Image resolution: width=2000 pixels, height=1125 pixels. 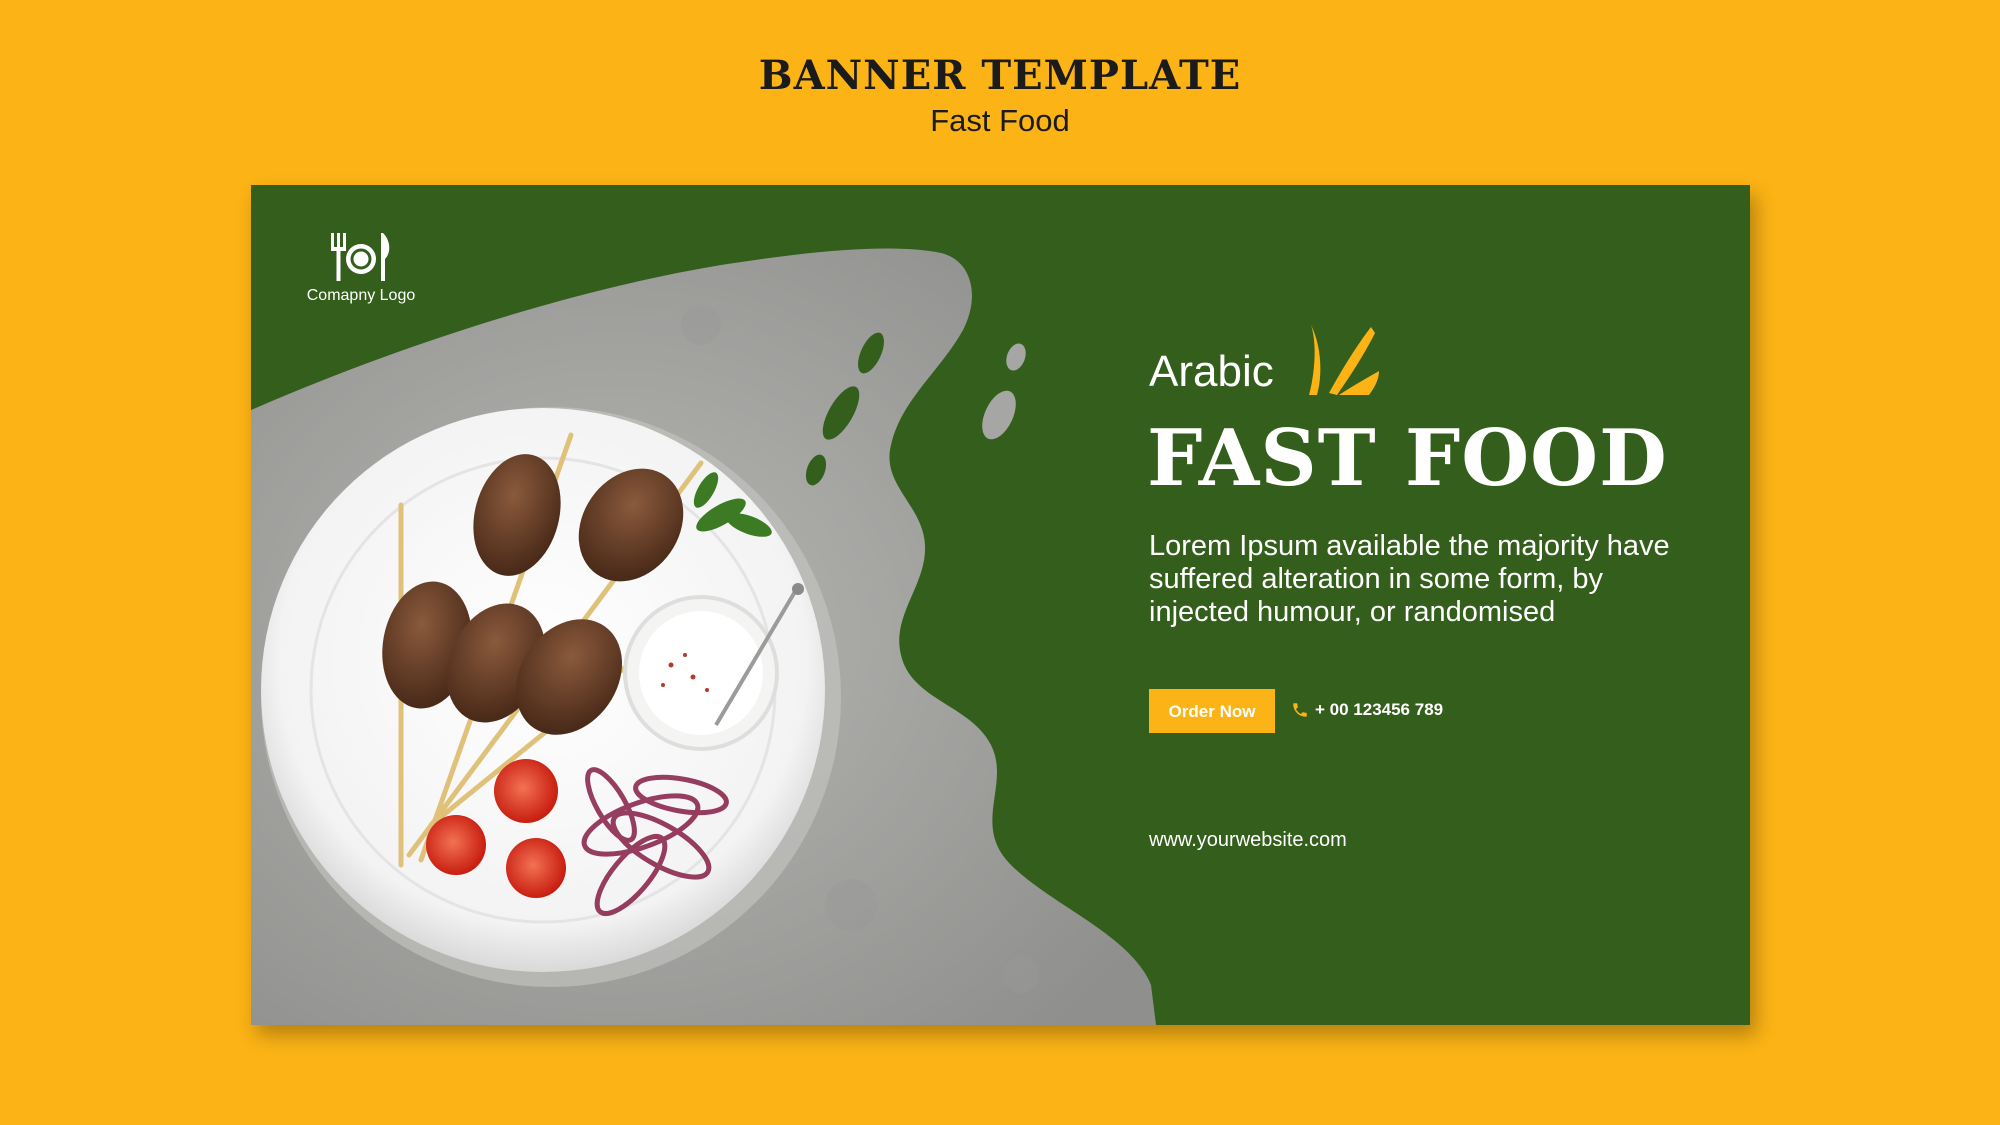 I want to click on logo-label: Comapny Logo, so click(x=361, y=295).